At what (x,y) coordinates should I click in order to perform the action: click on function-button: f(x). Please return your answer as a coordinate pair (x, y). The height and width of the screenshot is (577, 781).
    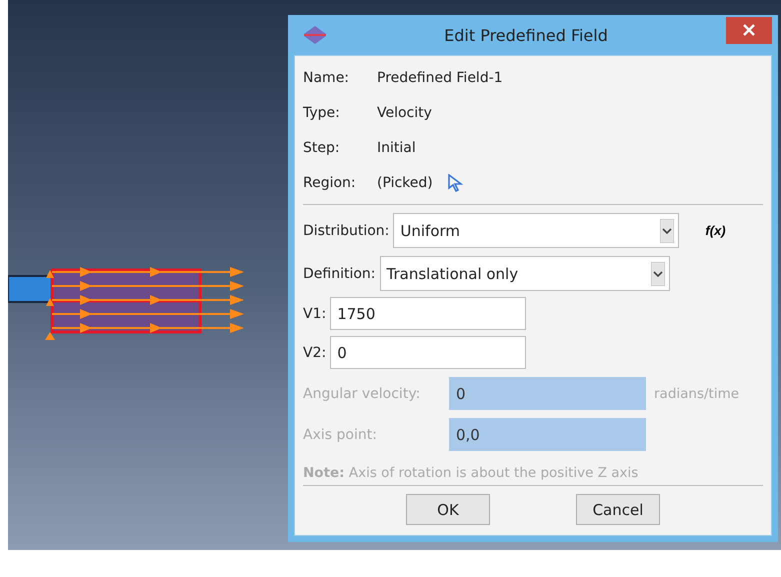
    Looking at the image, I should click on (715, 230).